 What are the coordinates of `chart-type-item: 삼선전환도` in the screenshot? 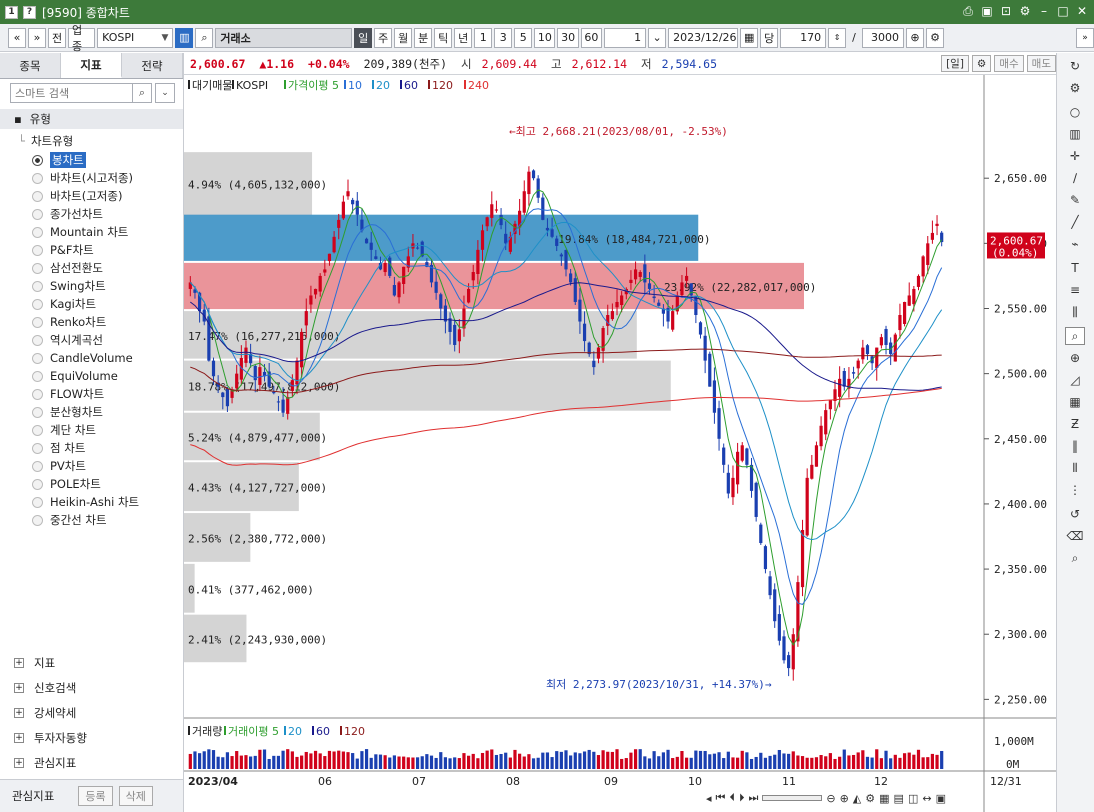 It's located at (85, 268).